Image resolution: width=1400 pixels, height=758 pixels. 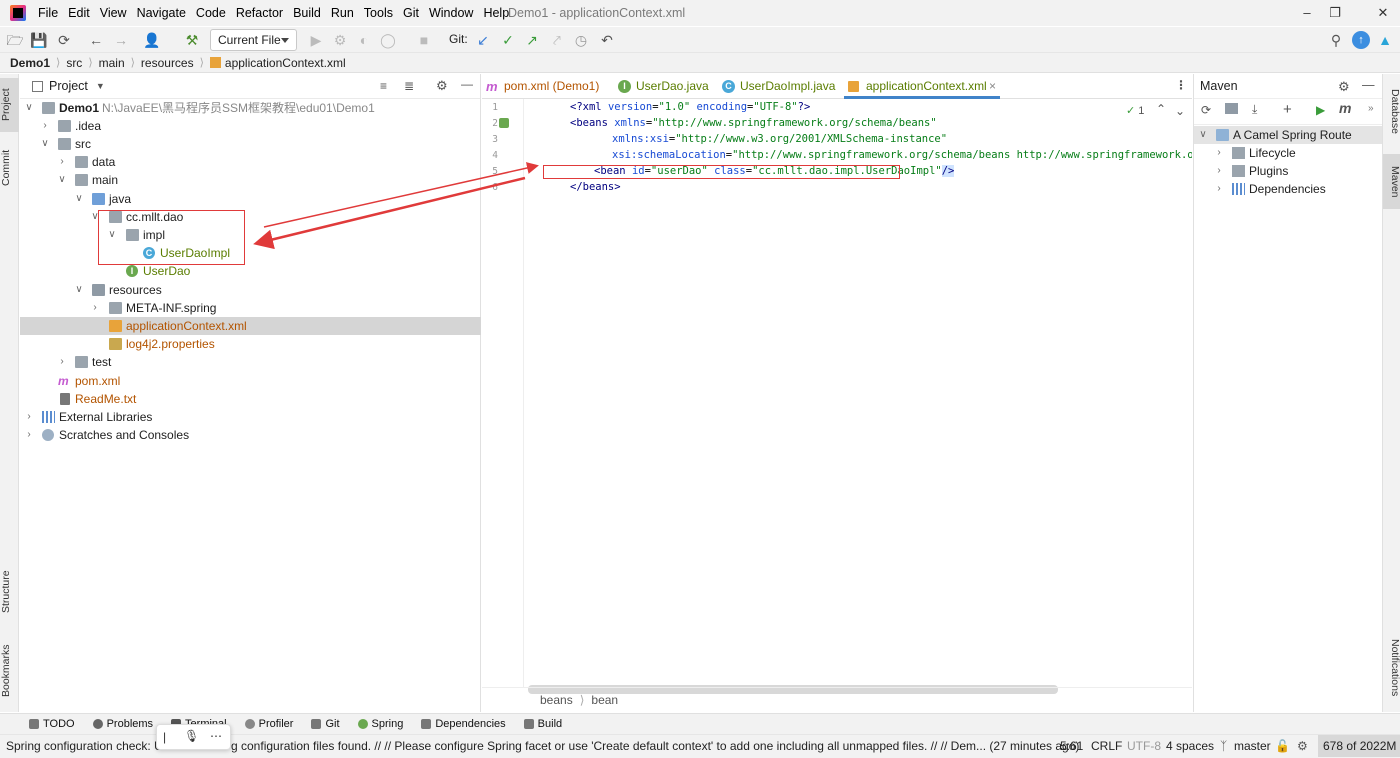 I want to click on tool-todo: TODO, so click(x=52, y=724).